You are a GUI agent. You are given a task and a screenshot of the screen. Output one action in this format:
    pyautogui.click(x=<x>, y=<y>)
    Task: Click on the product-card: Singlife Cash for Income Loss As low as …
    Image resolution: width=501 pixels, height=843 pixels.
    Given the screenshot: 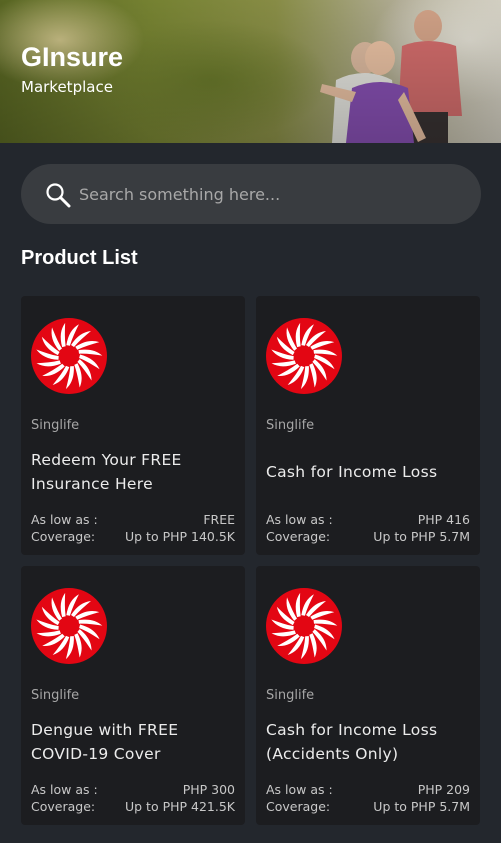 What is the action you would take?
    pyautogui.click(x=368, y=425)
    